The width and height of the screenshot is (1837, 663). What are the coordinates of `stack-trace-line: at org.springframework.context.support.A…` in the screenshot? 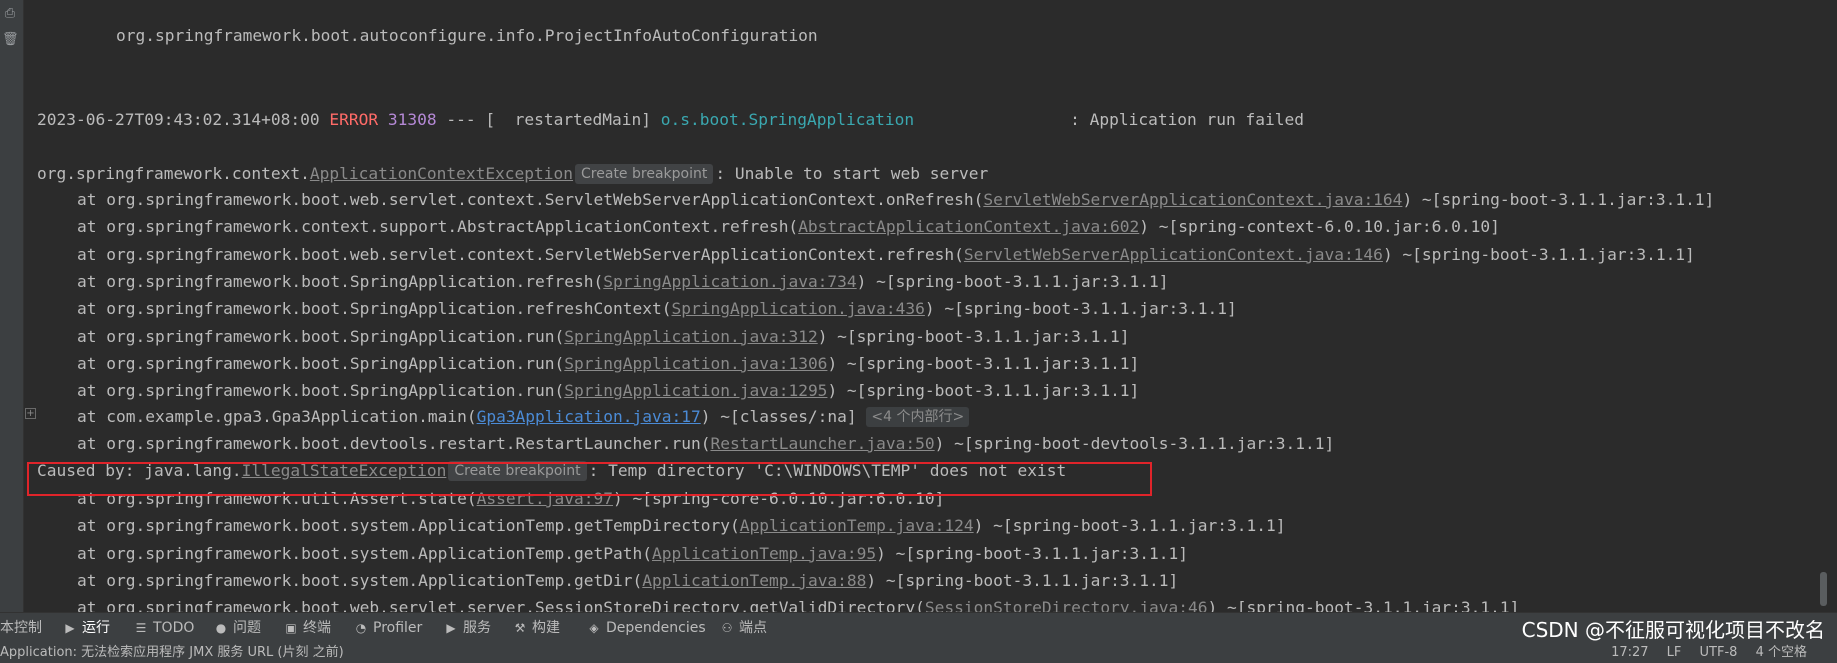 It's located at (788, 227).